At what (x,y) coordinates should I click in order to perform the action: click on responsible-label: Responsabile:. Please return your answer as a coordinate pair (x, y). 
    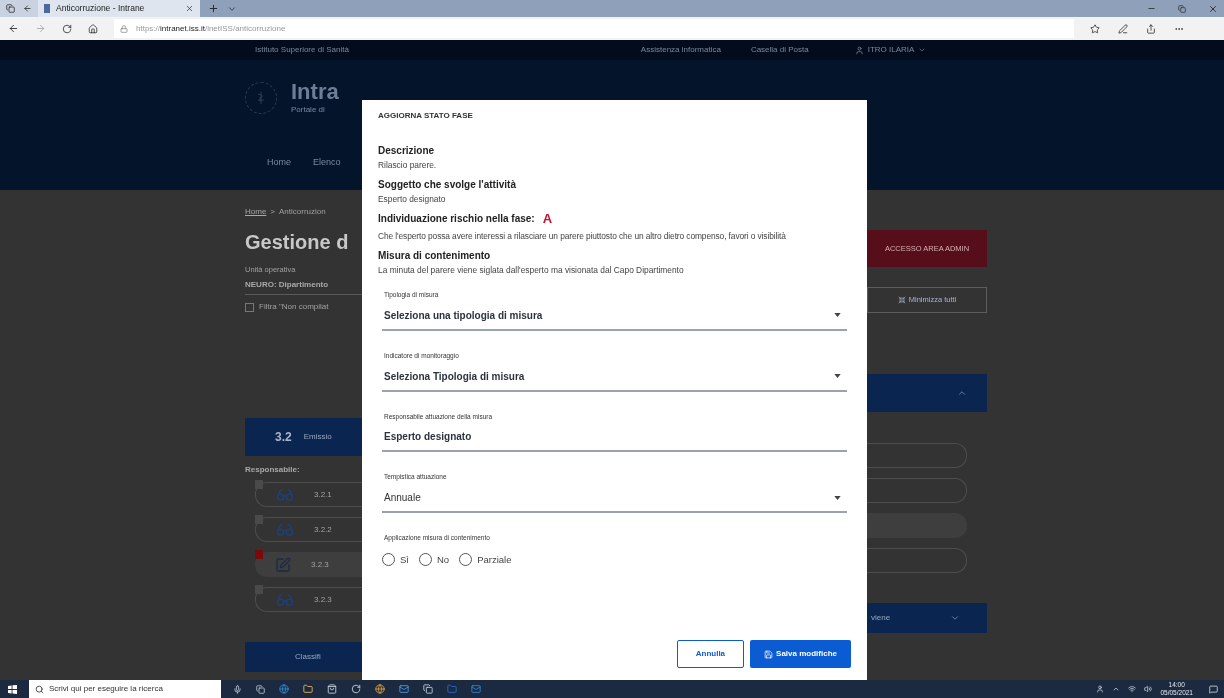
    Looking at the image, I should click on (273, 470).